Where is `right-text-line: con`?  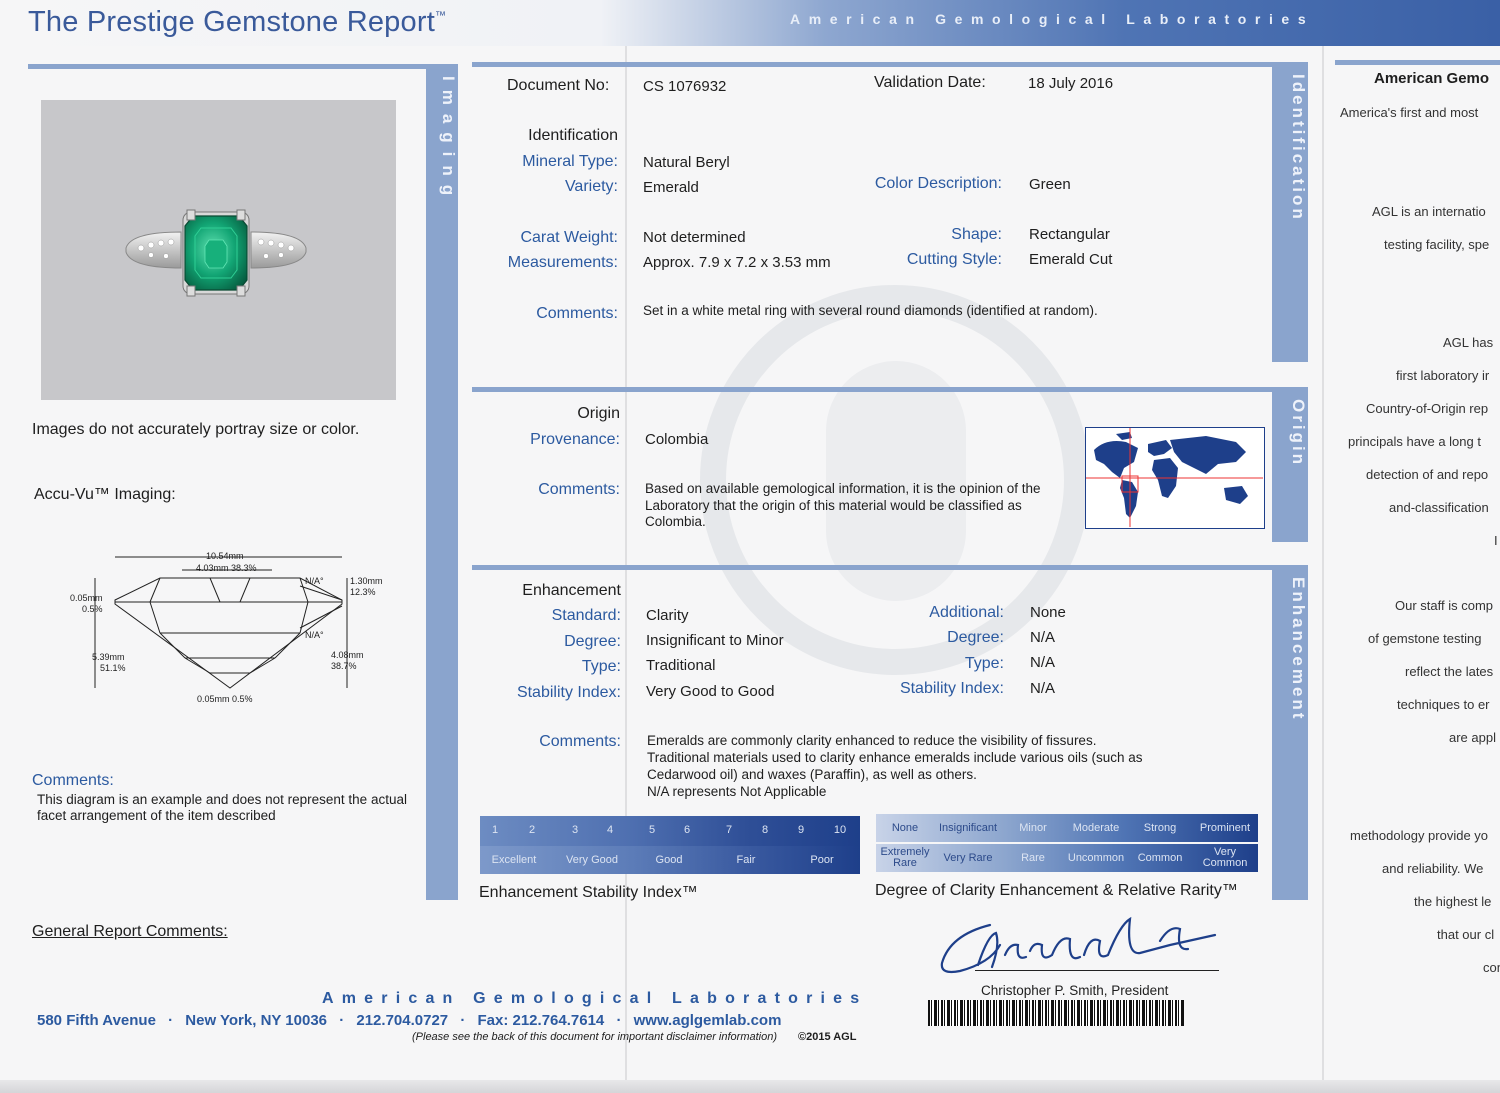
right-text-line: con is located at coordinates (1491, 967).